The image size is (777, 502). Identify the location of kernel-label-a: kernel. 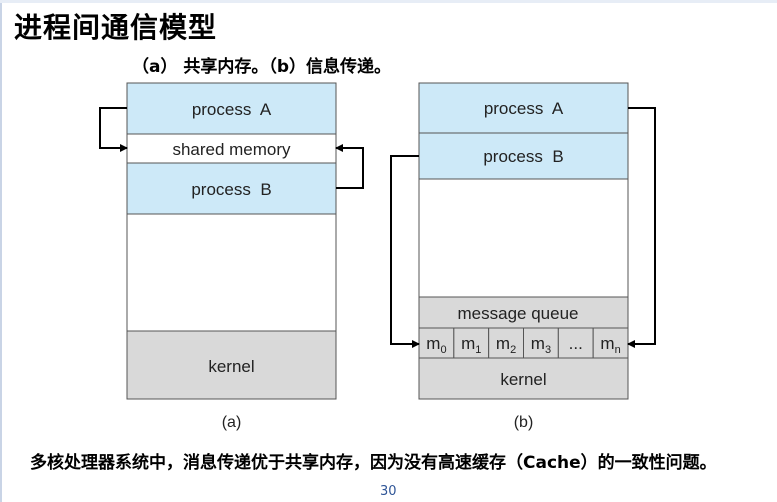
(231, 366).